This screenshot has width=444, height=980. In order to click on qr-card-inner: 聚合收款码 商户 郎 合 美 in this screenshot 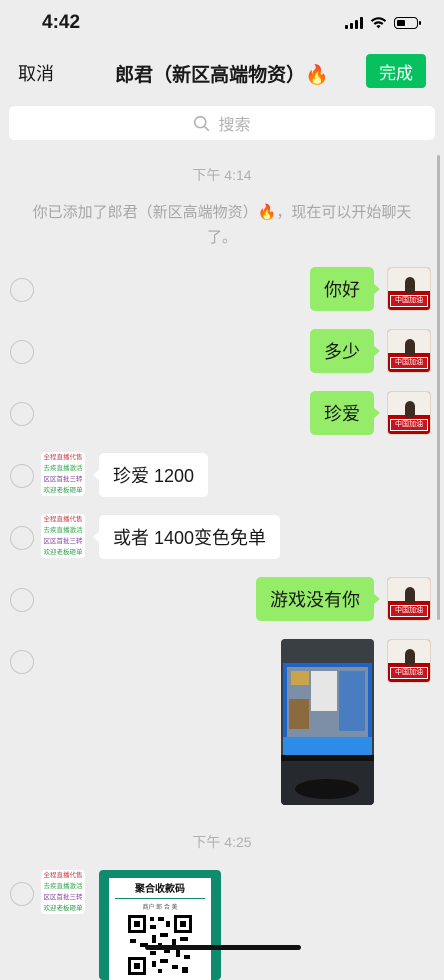, I will do `click(160, 929)`.